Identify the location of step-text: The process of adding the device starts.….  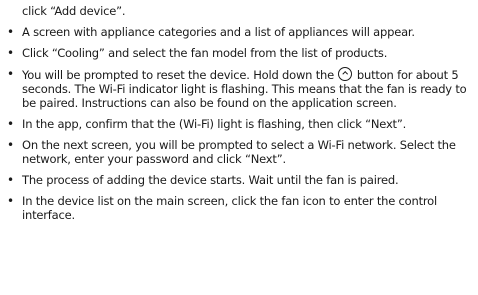
(210, 179).